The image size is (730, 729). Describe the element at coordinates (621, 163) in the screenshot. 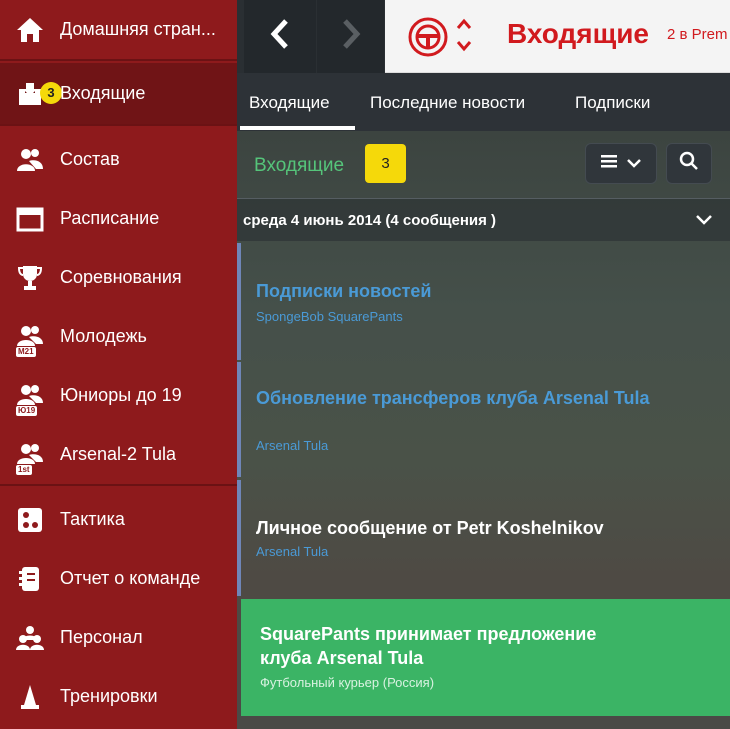

I see `view-options-button` at that location.